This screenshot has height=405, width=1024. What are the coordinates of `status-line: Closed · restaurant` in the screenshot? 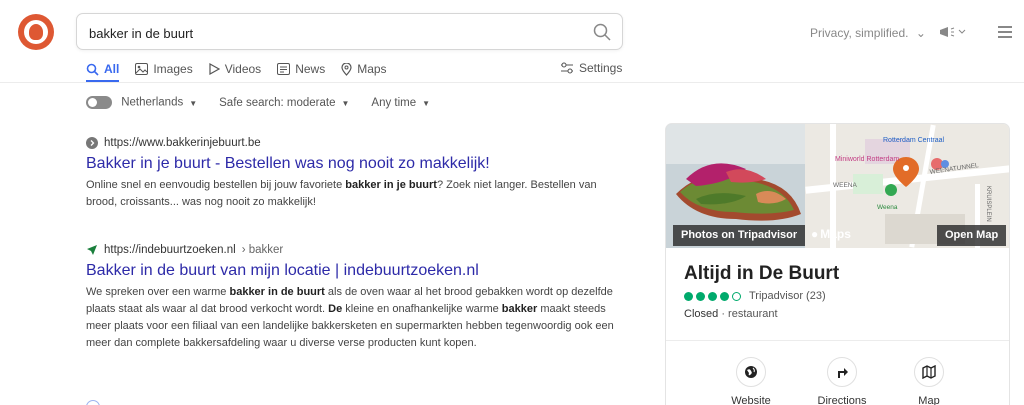 It's located at (731, 314).